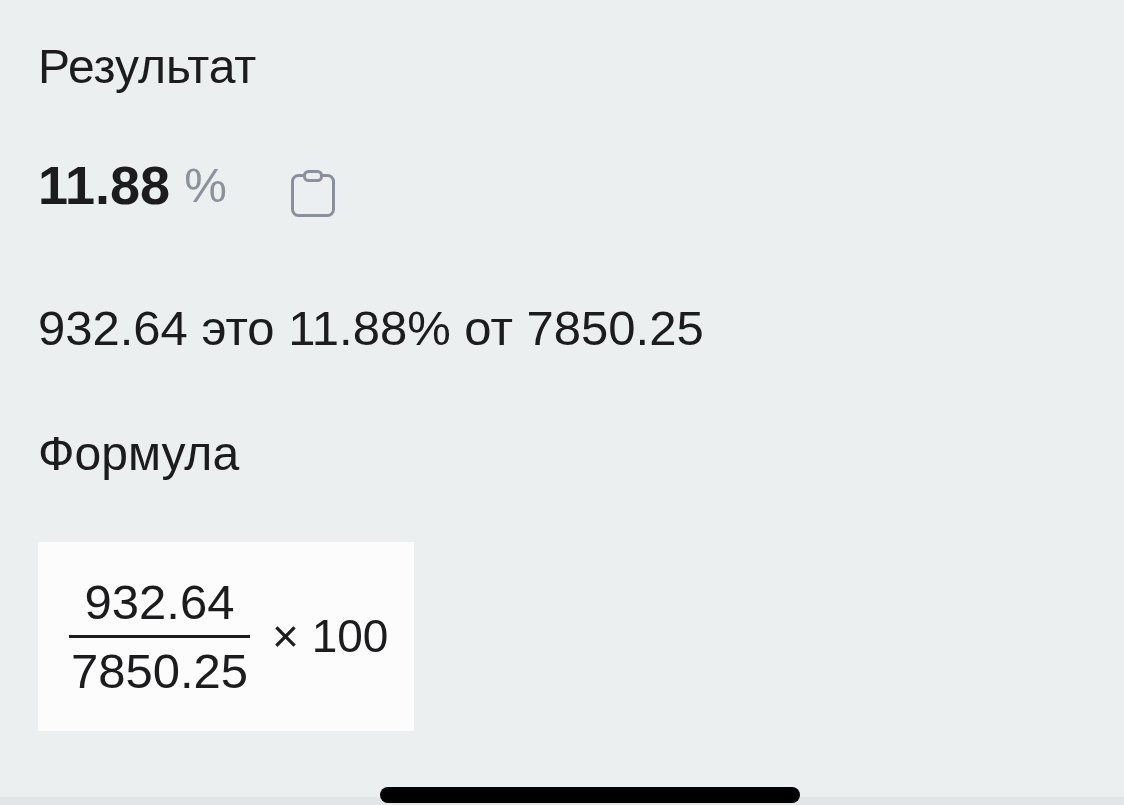 This screenshot has width=1124, height=805. What do you see at coordinates (330, 636) in the screenshot?
I see `formula-multiplier: × 100` at bounding box center [330, 636].